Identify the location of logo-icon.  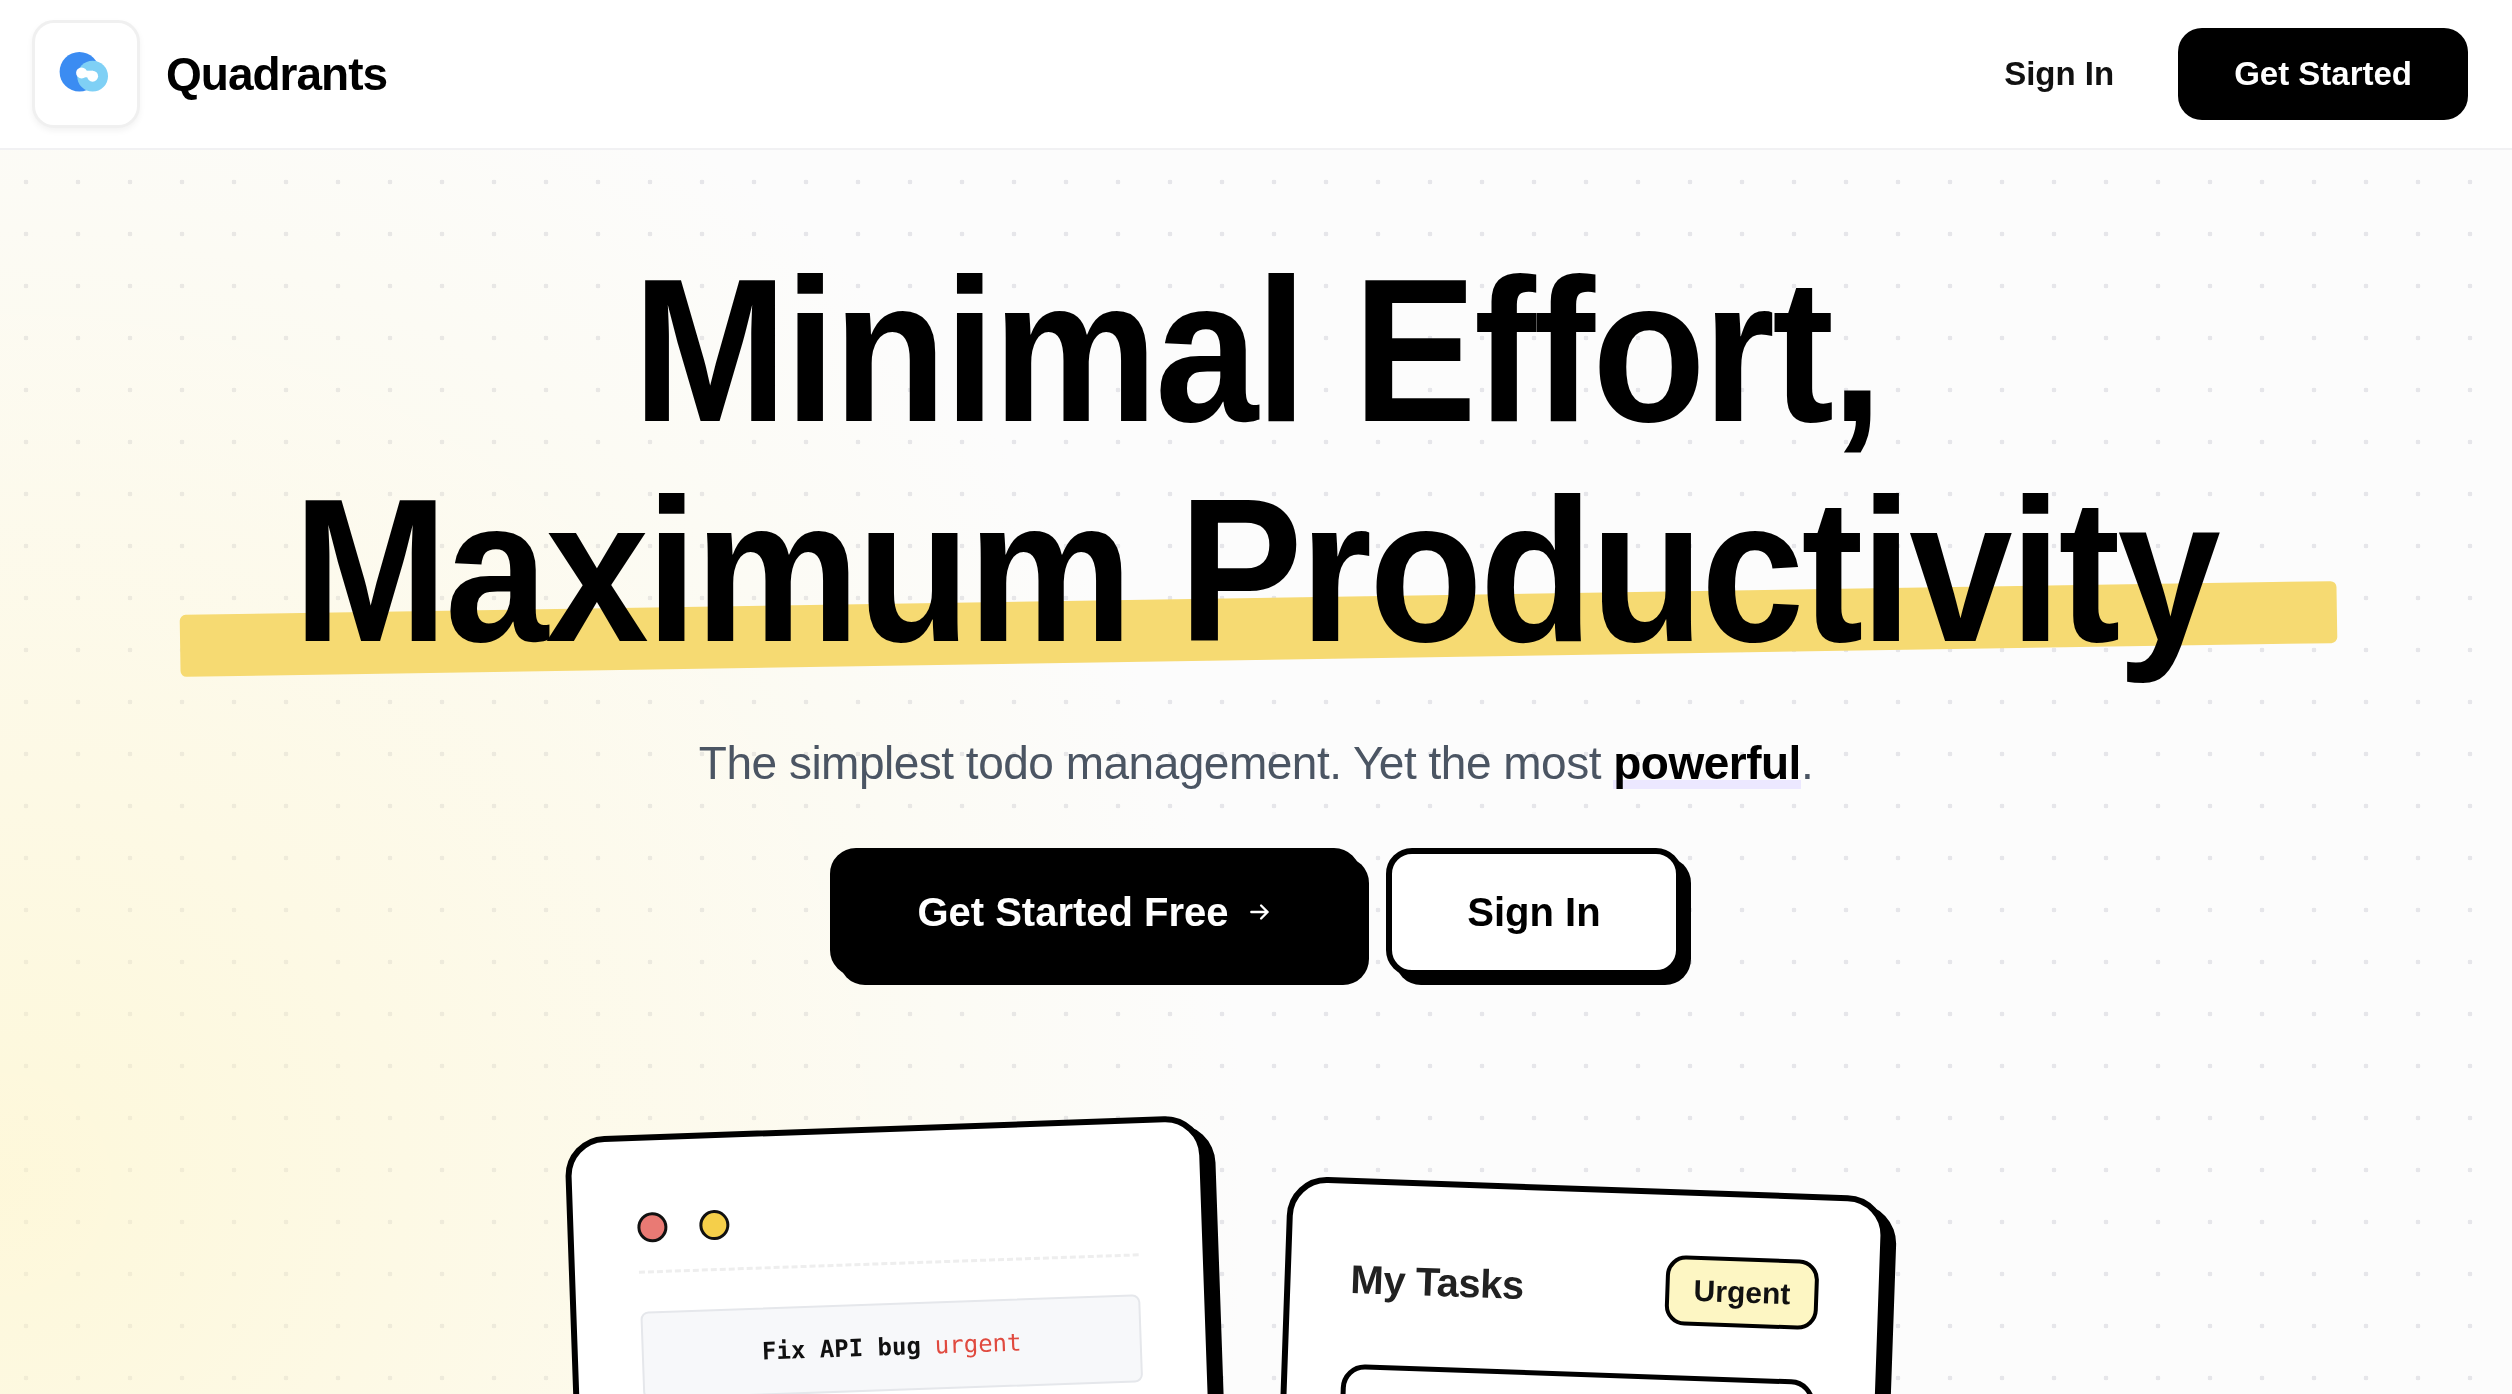
(86, 74).